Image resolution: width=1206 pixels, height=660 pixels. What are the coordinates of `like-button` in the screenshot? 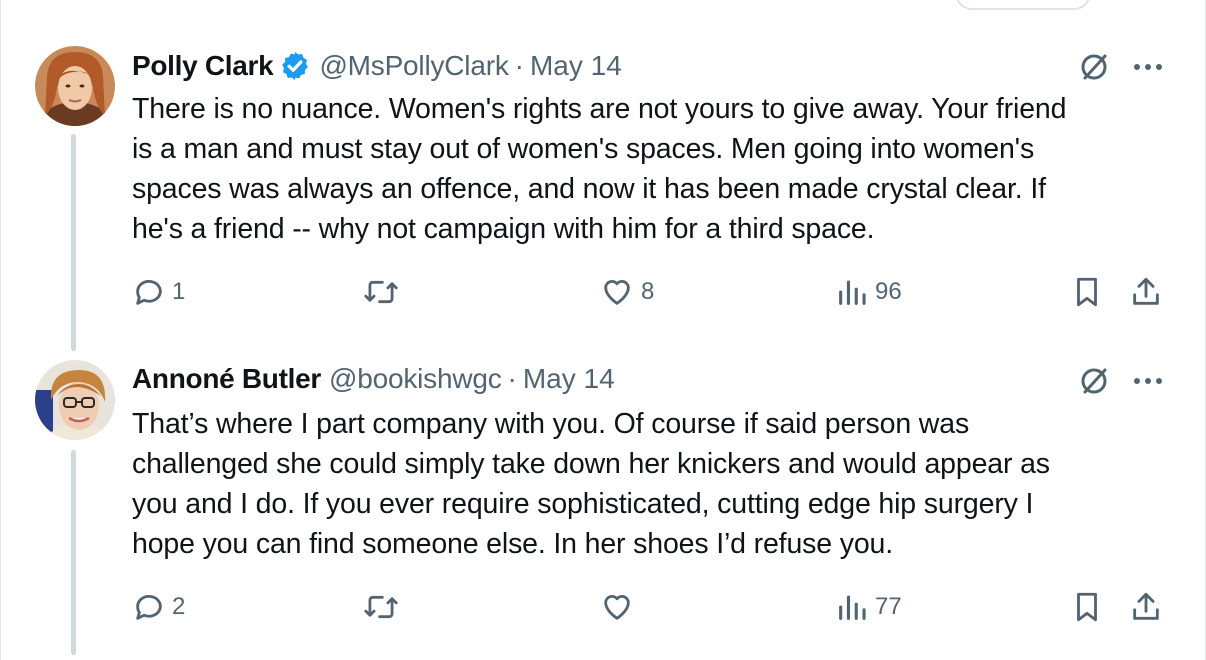 It's located at (620, 607).